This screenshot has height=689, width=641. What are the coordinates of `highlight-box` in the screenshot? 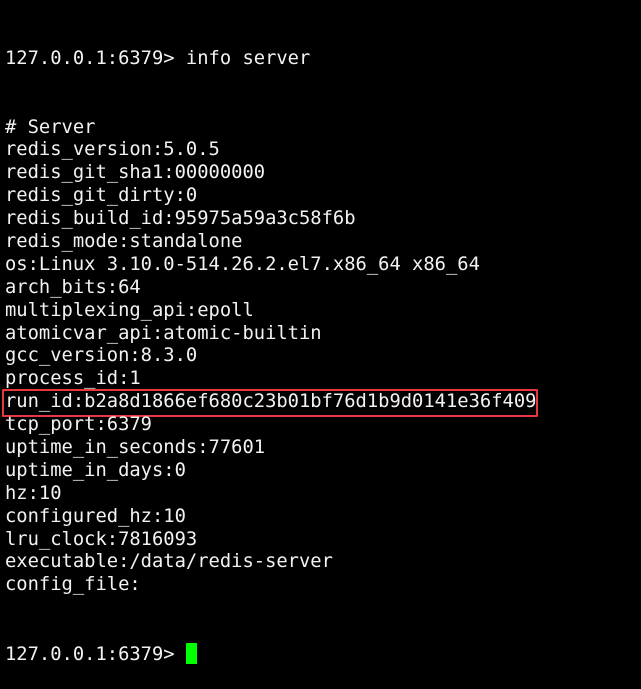 It's located at (270, 403).